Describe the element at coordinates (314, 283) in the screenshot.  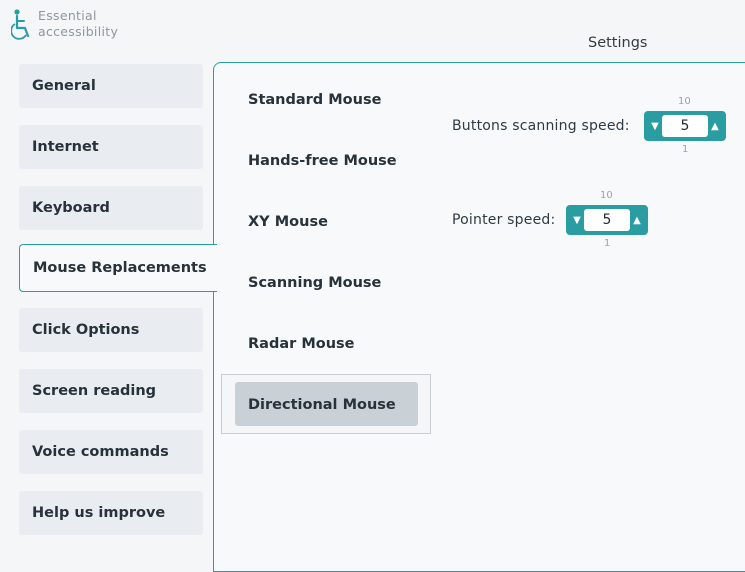
I see `submenu-item-scanning-mouse: Scanning Mouse` at that location.